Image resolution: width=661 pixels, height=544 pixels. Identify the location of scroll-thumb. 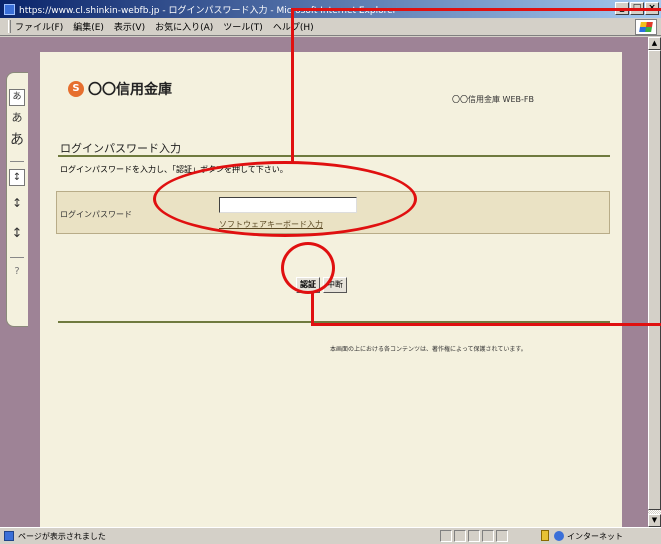
(654, 280).